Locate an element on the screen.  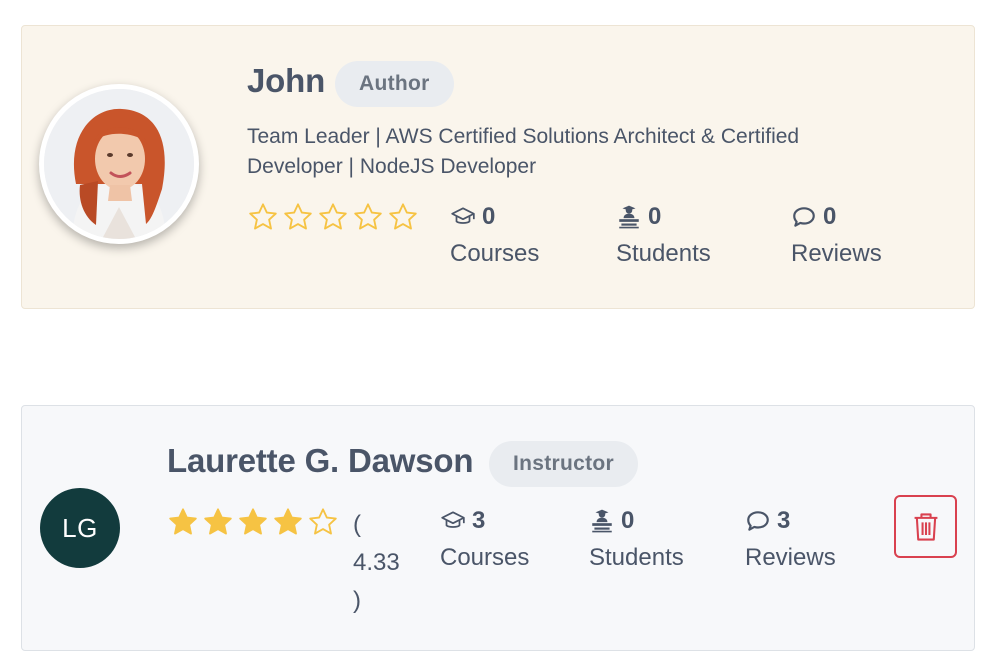
author-stat-students: 0 Students is located at coordinates (663, 235).